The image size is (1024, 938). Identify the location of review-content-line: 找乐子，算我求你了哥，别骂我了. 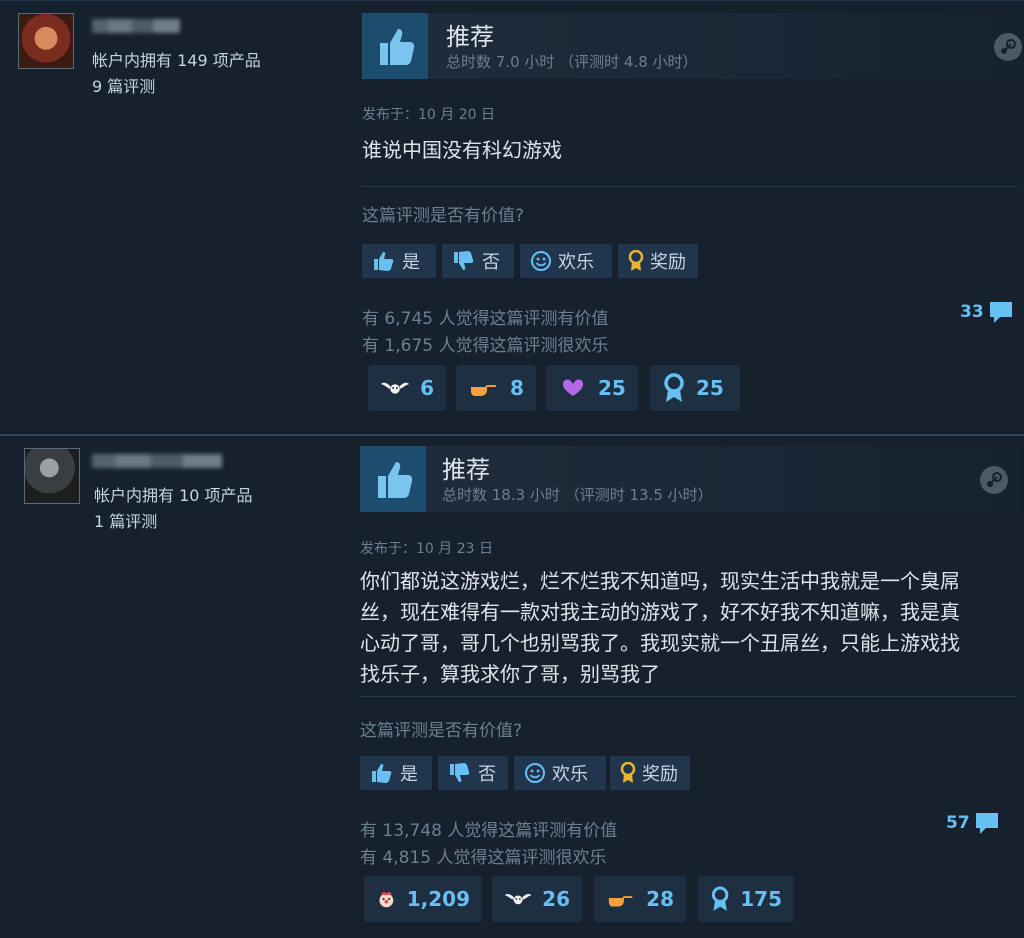
(510, 674).